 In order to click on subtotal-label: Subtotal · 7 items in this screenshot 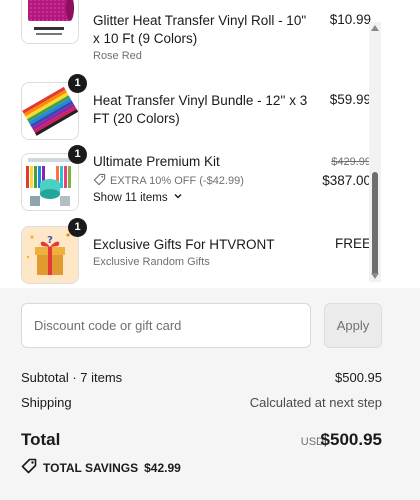, I will do `click(72, 377)`.